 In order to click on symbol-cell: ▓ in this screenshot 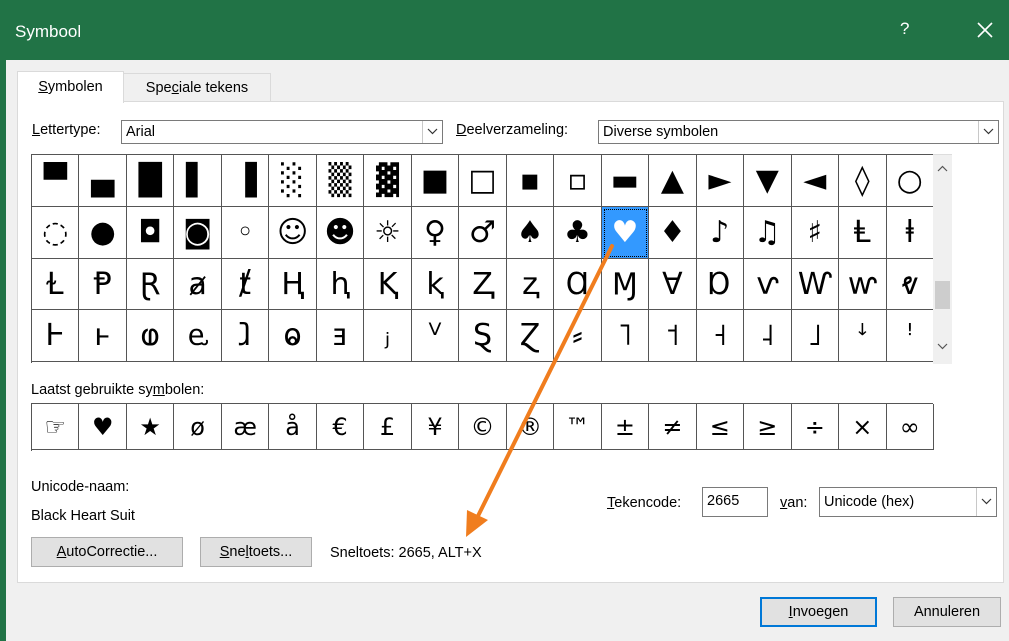, I will do `click(388, 181)`.